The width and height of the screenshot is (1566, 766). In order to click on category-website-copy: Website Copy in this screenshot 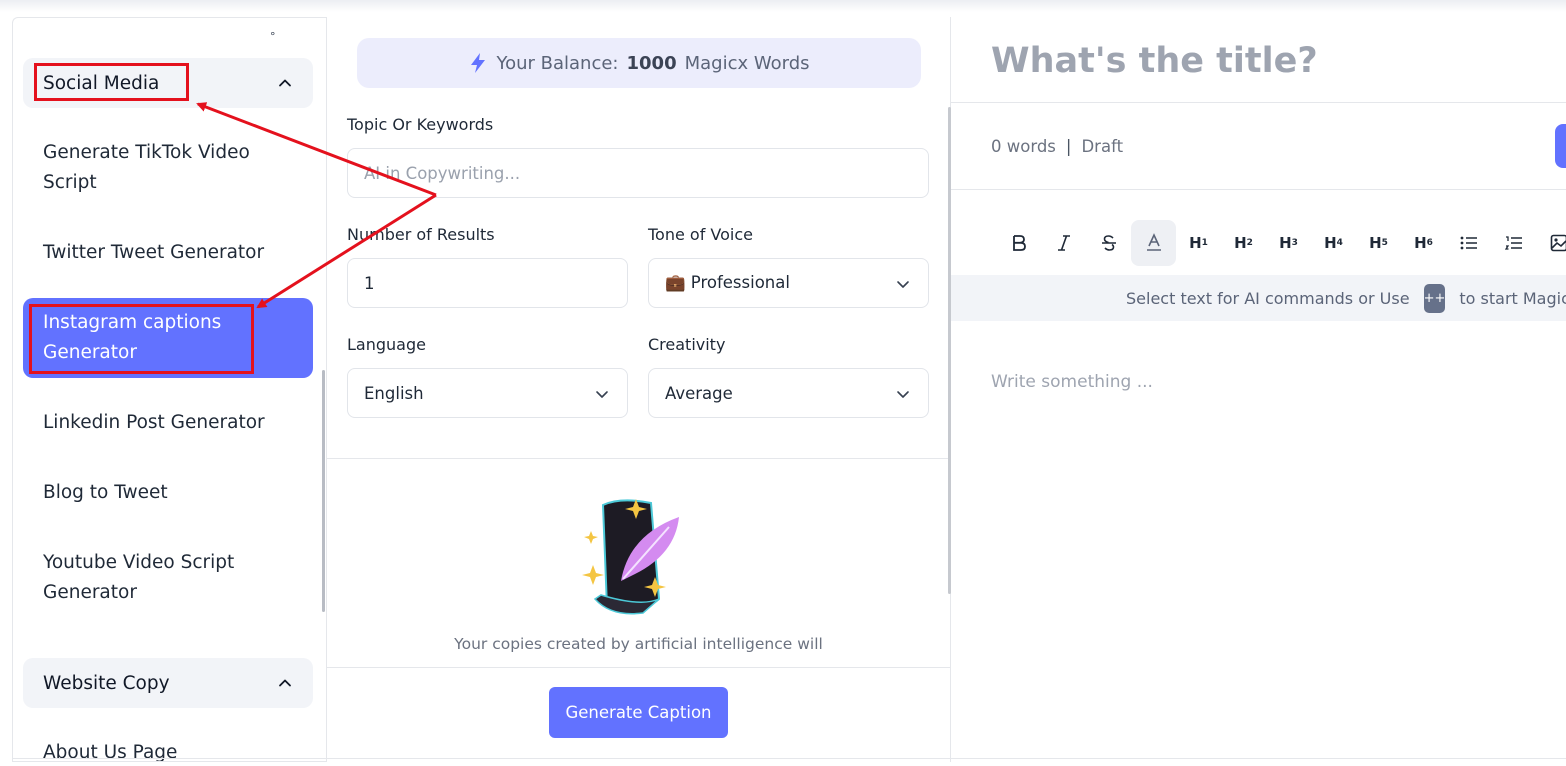, I will do `click(168, 683)`.